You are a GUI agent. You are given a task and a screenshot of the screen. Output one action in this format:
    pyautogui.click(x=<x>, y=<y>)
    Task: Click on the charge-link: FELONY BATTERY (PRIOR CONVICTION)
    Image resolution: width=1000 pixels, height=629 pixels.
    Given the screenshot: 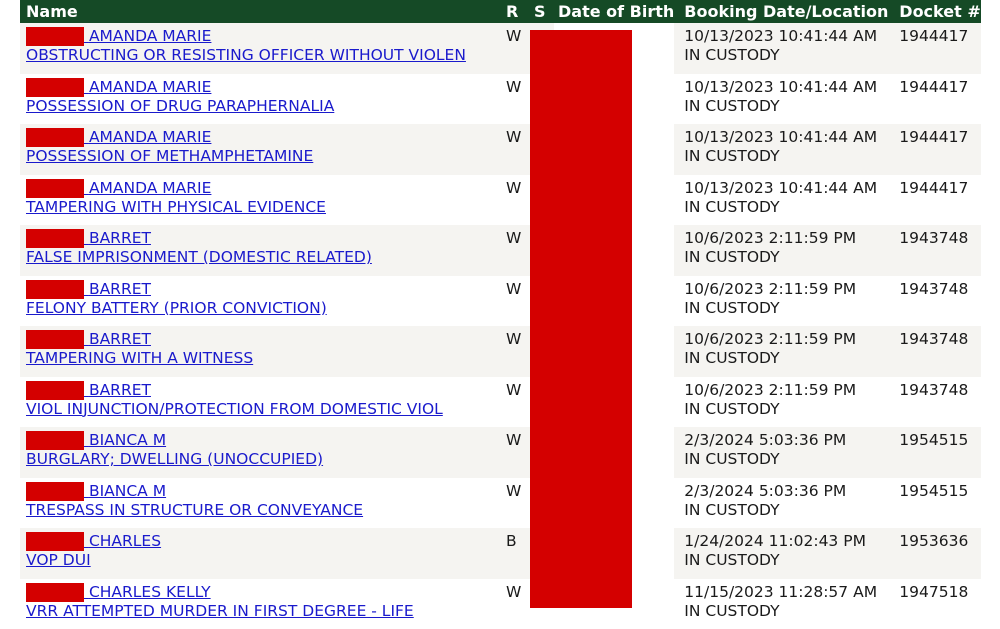 What is the action you would take?
    pyautogui.click(x=176, y=308)
    